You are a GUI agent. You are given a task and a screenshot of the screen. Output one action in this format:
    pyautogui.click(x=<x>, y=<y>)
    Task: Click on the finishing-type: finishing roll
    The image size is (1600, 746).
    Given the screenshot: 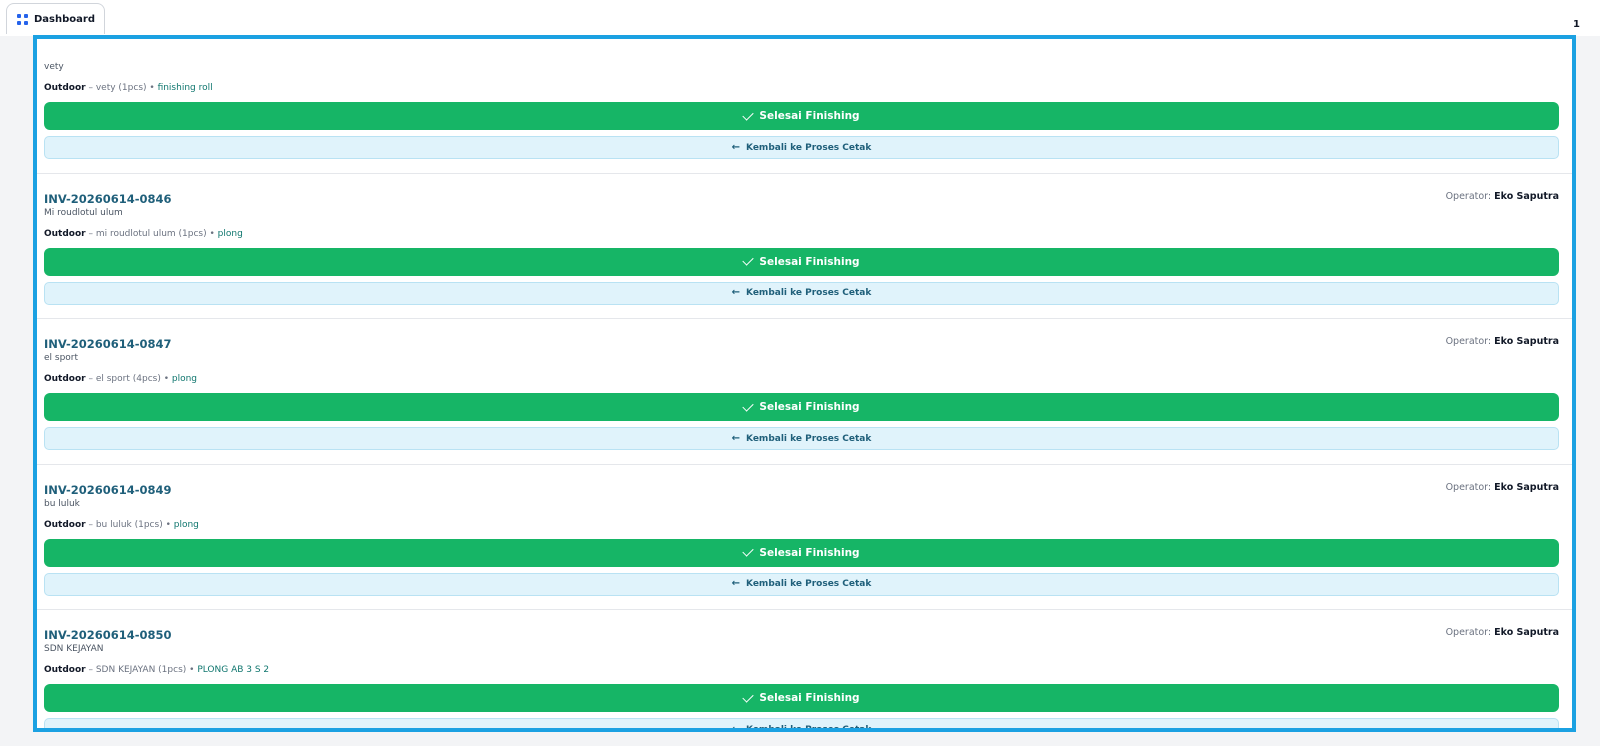 What is the action you would take?
    pyautogui.click(x=185, y=88)
    